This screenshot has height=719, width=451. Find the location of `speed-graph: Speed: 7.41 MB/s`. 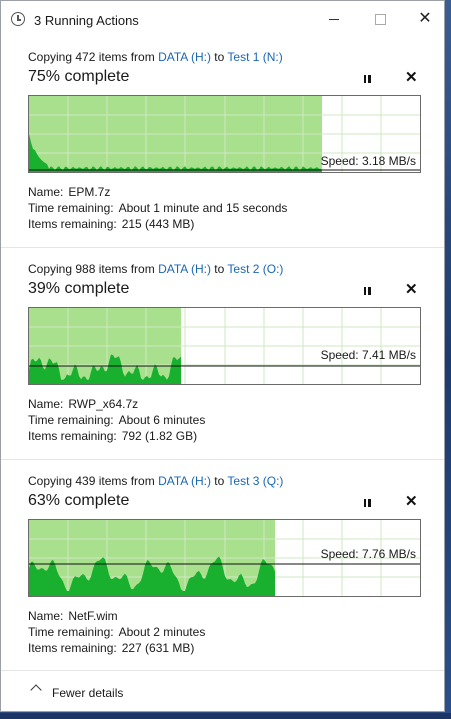

speed-graph: Speed: 7.41 MB/s is located at coordinates (224, 346).